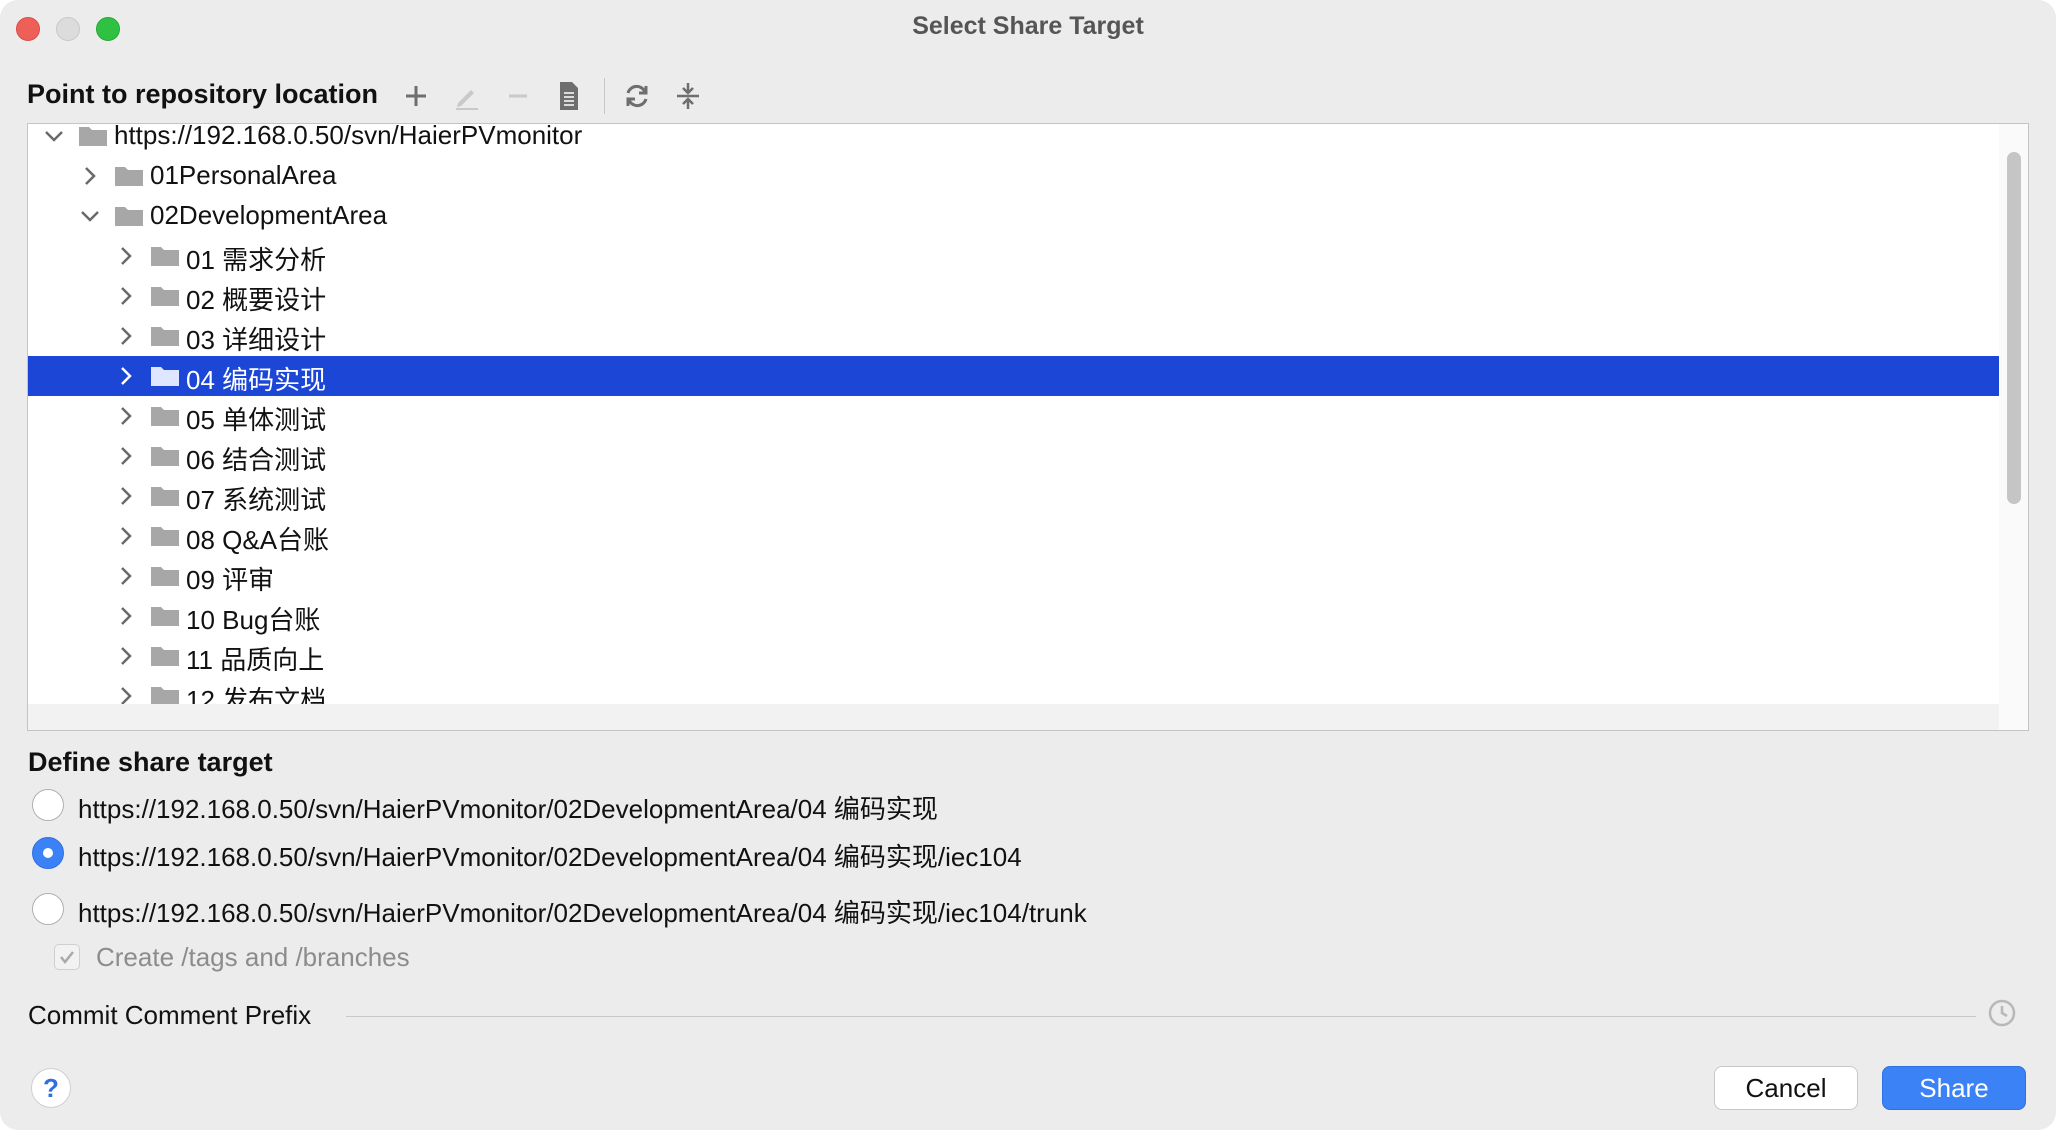 The image size is (2056, 1130). What do you see at coordinates (348, 137) in the screenshot?
I see `tree-item-label: https://192.168.0.50/svn/HaierPVmonitor` at bounding box center [348, 137].